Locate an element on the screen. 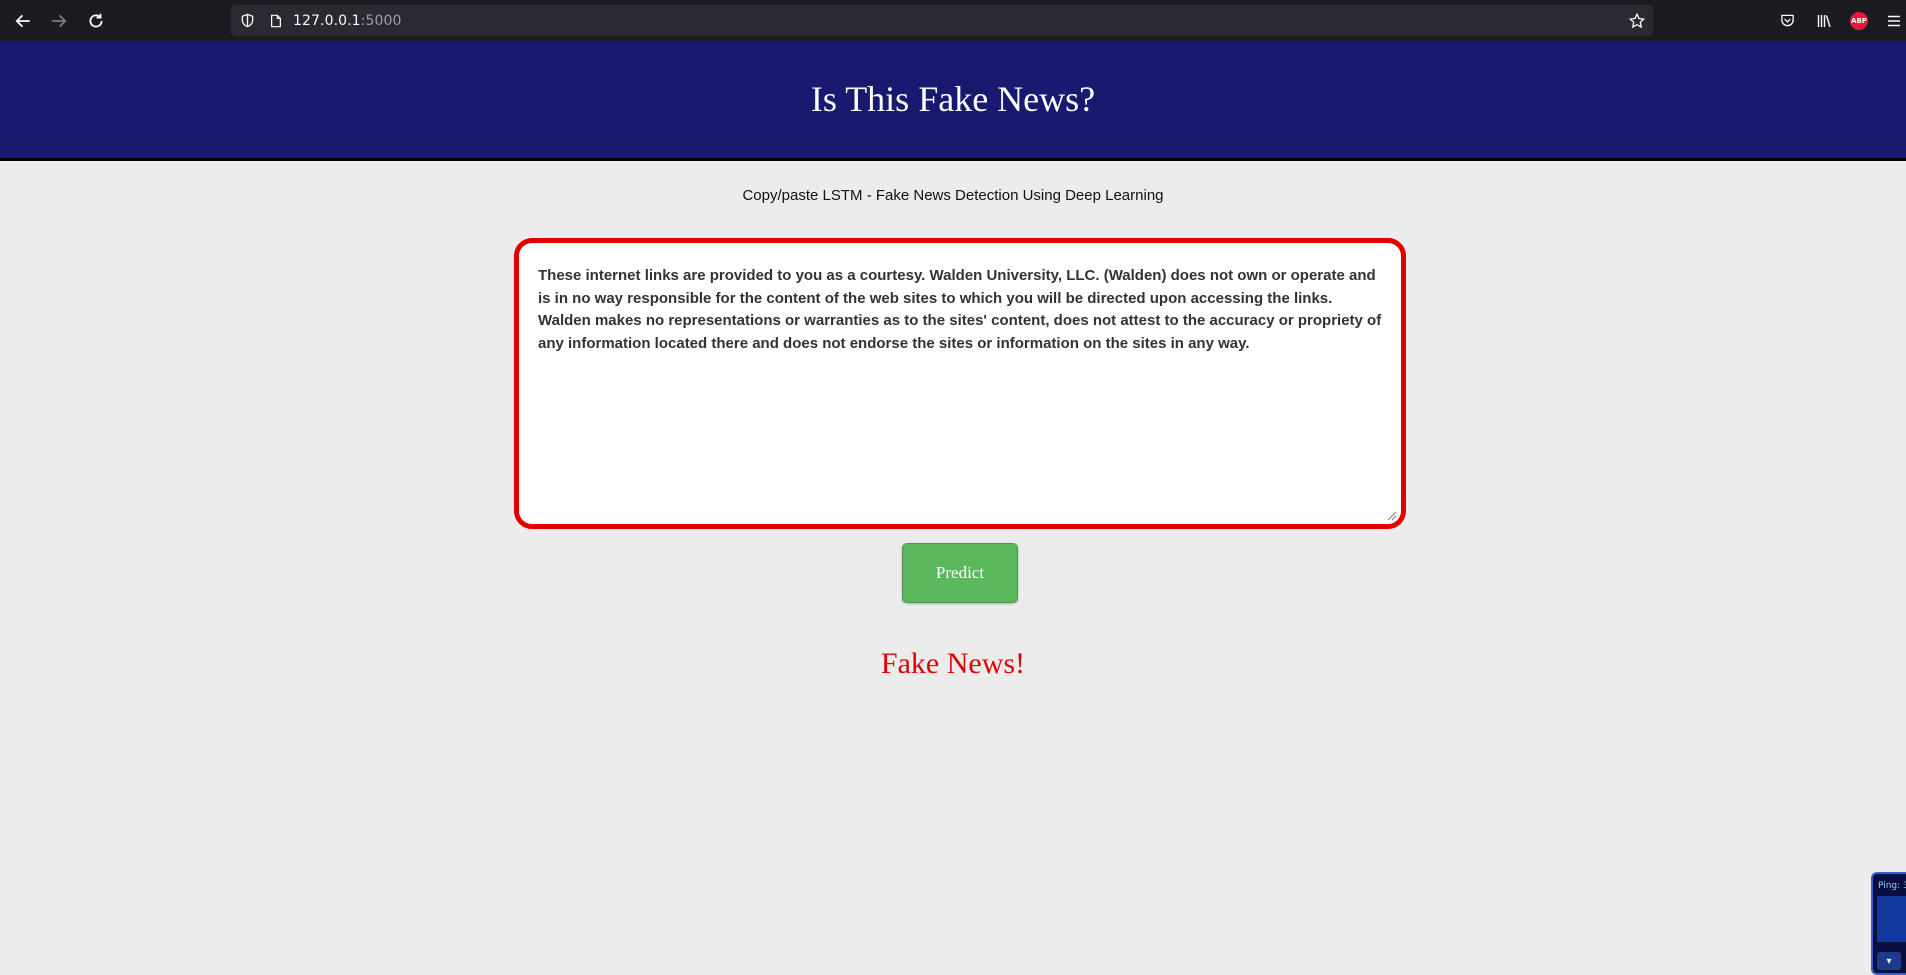 The width and height of the screenshot is (1906, 975). url-host: 127.0.0.1 is located at coordinates (327, 21).